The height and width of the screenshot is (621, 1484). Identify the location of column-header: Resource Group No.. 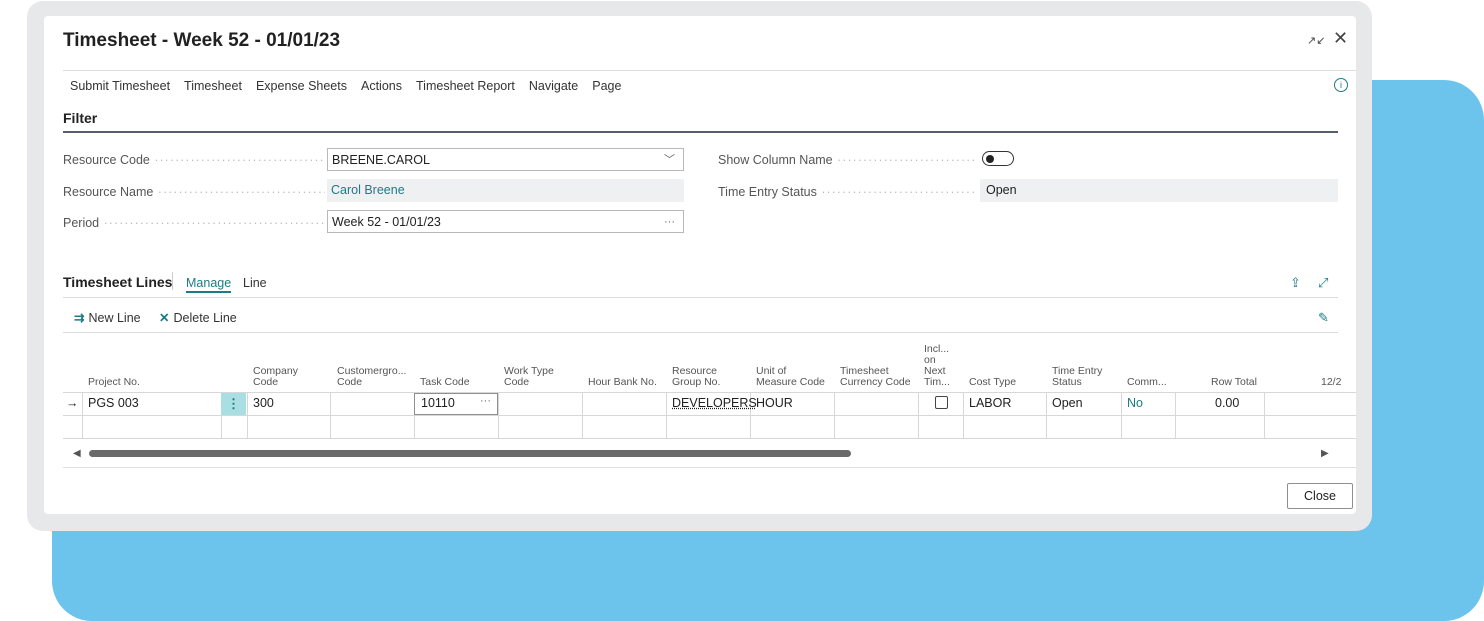
(696, 377).